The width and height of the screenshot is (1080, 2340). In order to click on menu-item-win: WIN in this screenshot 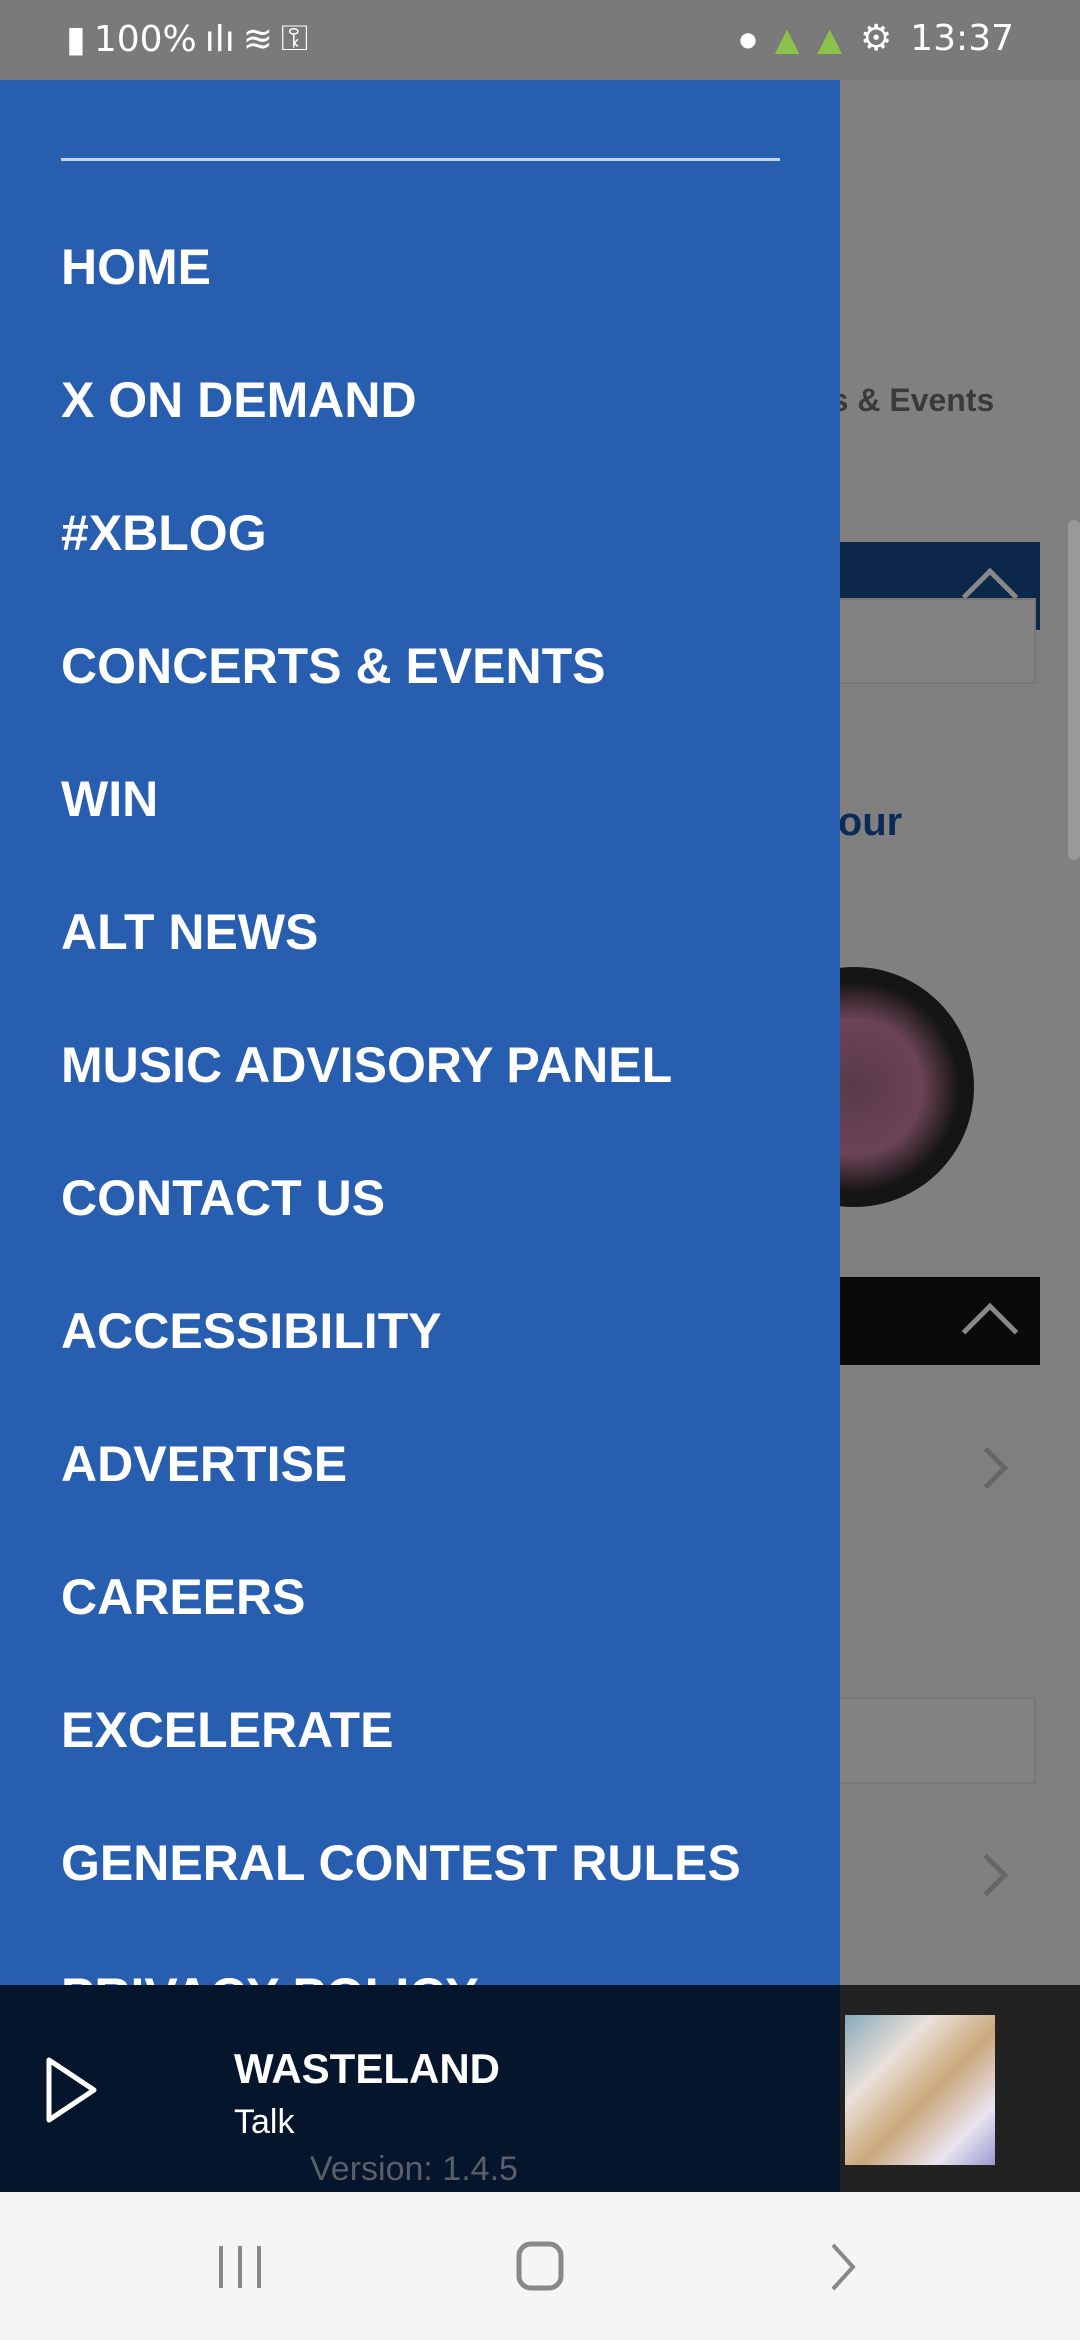, I will do `click(401, 825)`.